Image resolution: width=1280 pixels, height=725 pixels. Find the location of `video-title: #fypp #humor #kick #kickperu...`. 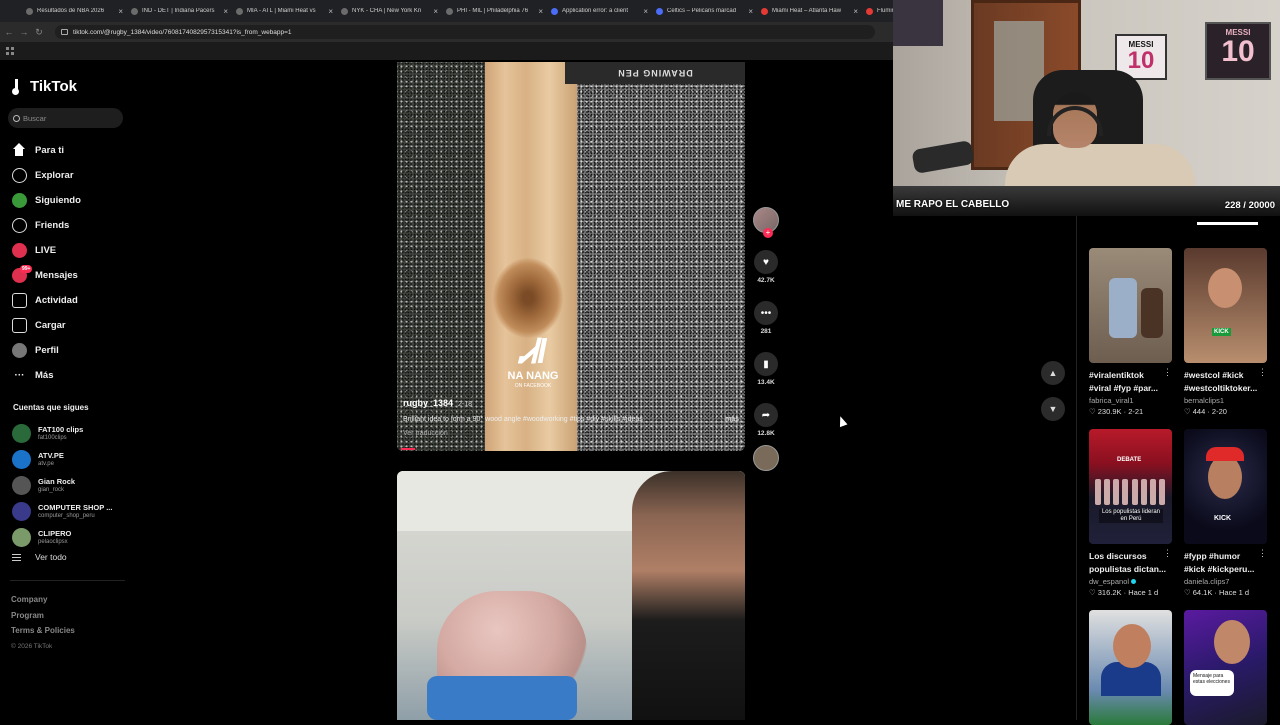

video-title: #fypp #humor #kick #kickperu... is located at coordinates (1223, 562).